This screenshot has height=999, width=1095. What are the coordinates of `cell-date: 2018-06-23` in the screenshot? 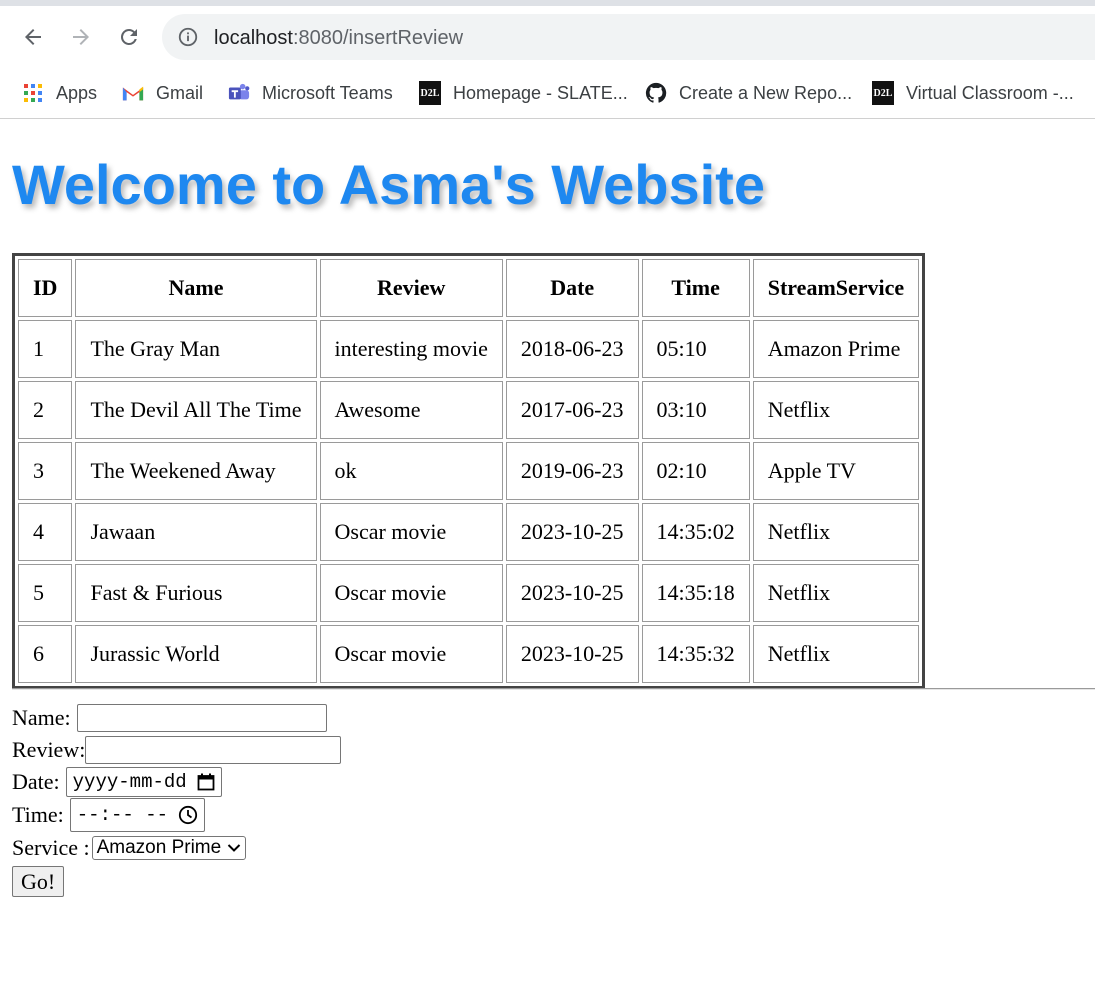 It's located at (572, 349).